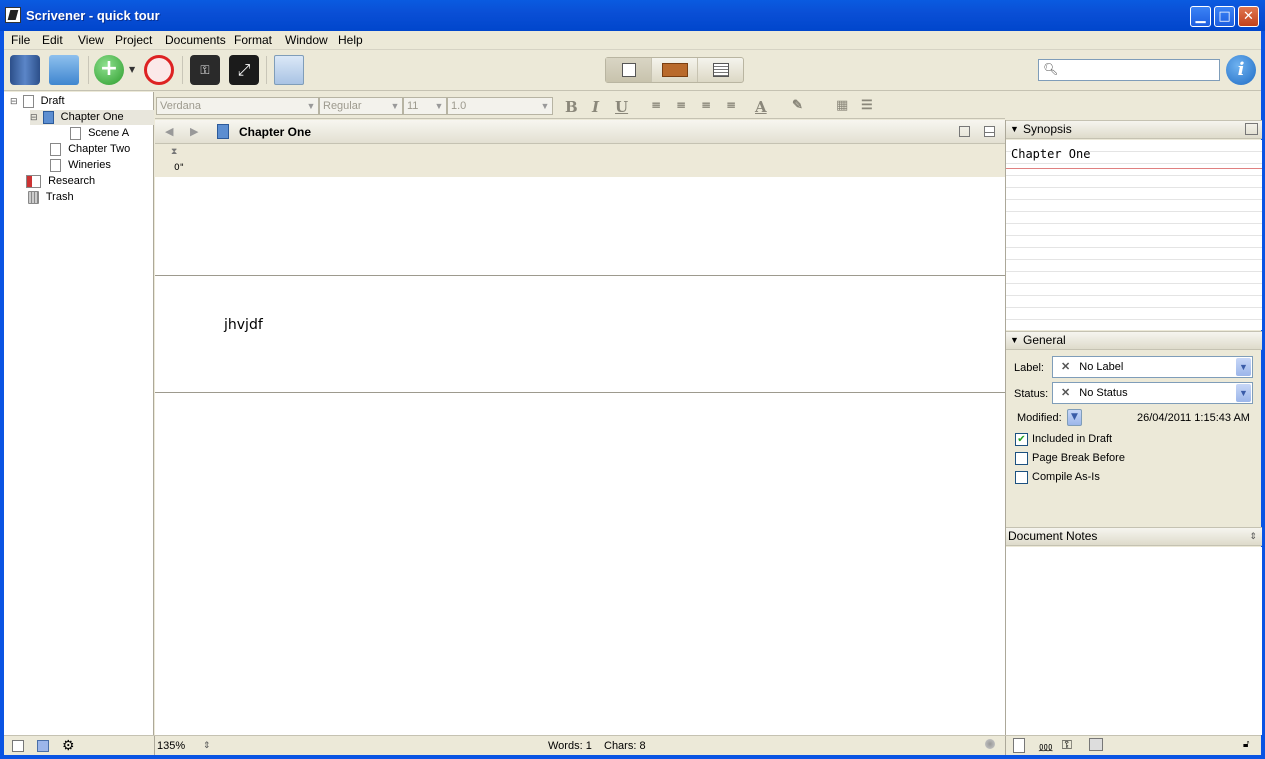 The width and height of the screenshot is (1265, 759). What do you see at coordinates (1021, 477) in the screenshot?
I see `compile-as-is-checkbox` at bounding box center [1021, 477].